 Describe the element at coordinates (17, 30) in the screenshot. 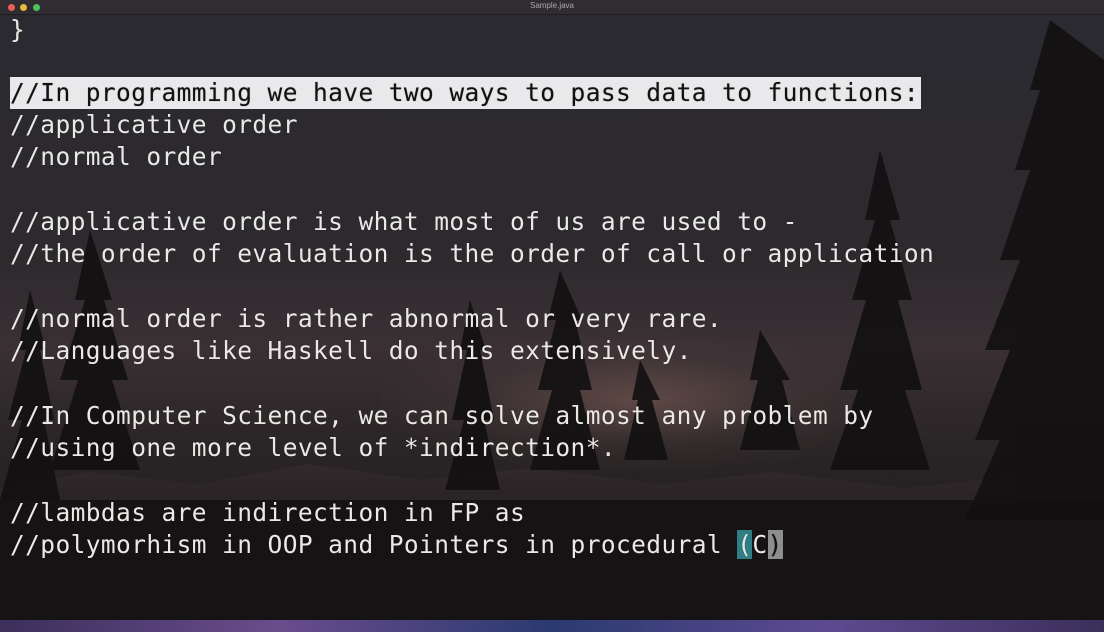

I see `code-line: }` at that location.